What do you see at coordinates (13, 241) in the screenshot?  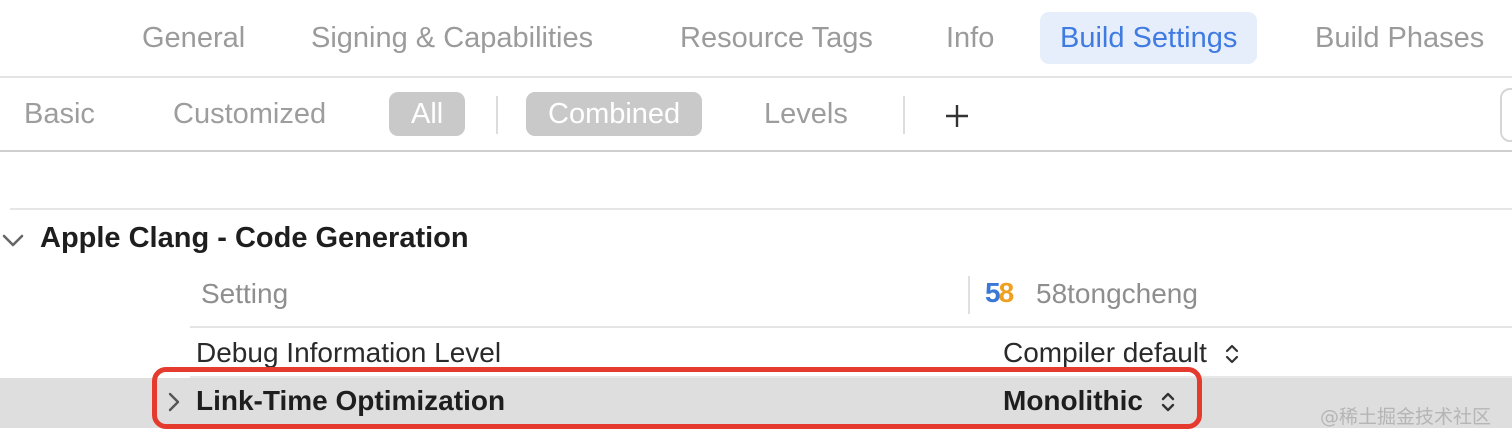 I see `chevron-down-icon` at bounding box center [13, 241].